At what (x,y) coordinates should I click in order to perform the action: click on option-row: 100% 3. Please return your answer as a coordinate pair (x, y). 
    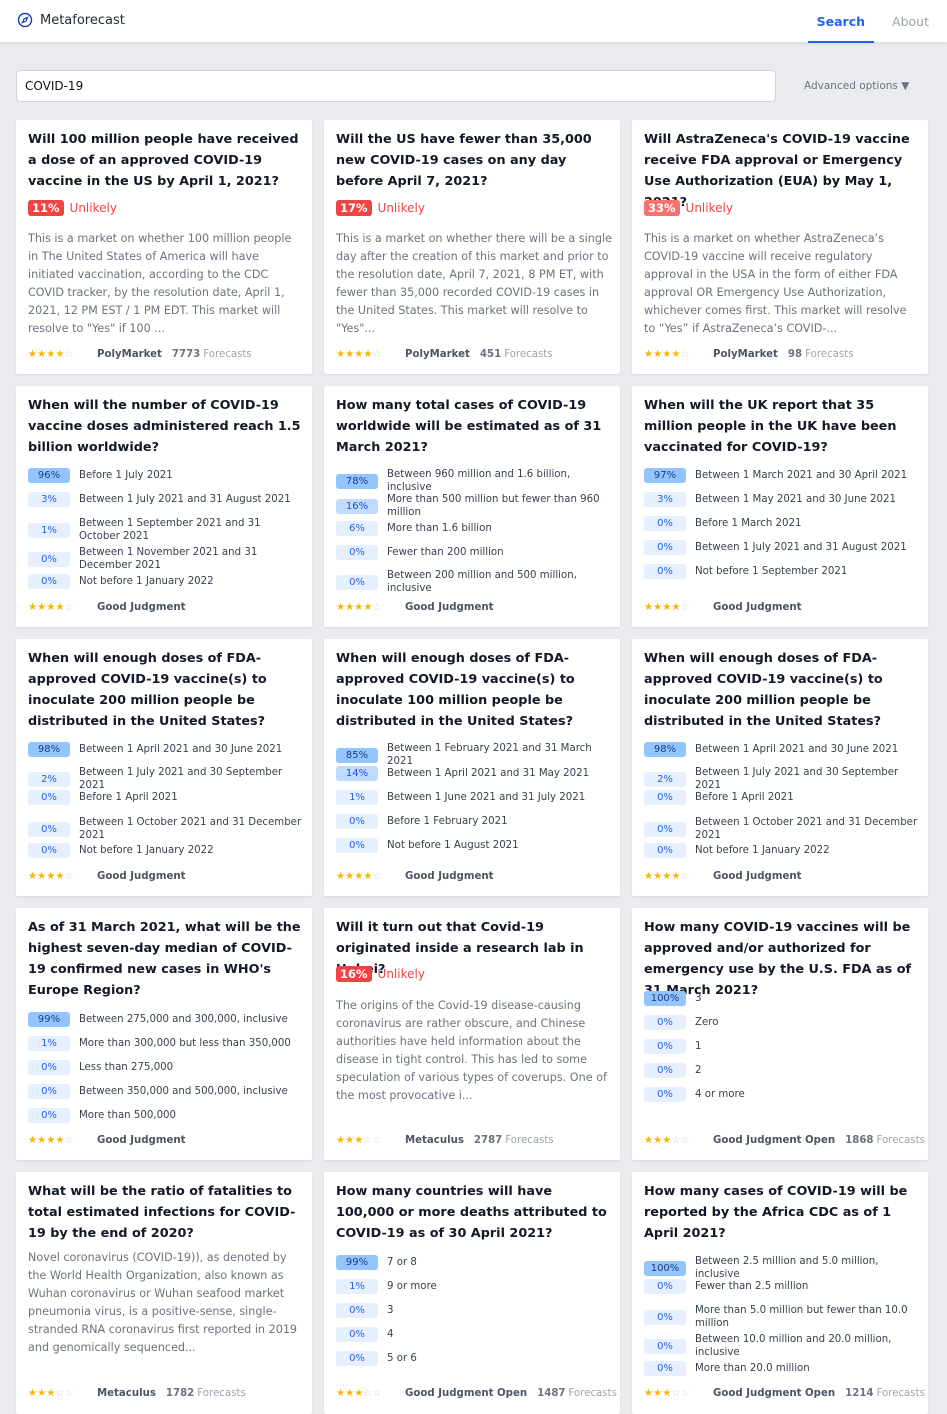
    Looking at the image, I should click on (782, 998).